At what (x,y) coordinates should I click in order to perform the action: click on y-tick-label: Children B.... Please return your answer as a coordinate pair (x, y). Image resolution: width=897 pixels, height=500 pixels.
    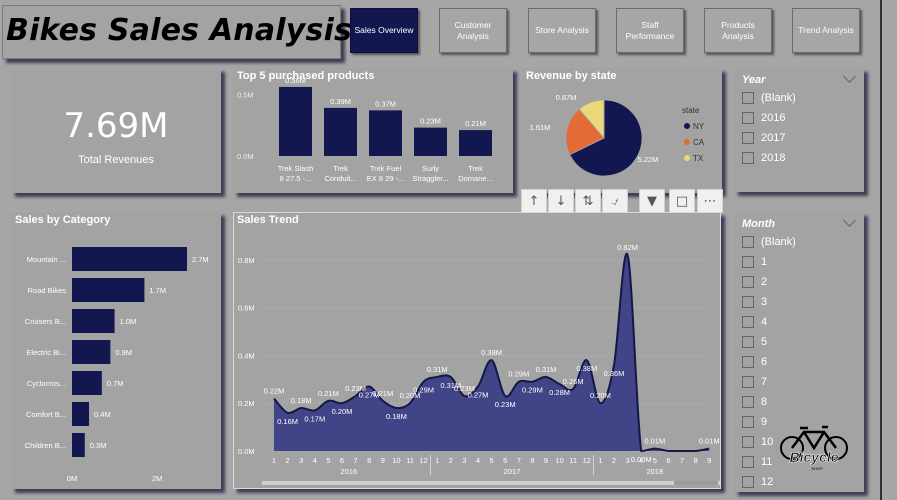
    Looking at the image, I should click on (45, 445).